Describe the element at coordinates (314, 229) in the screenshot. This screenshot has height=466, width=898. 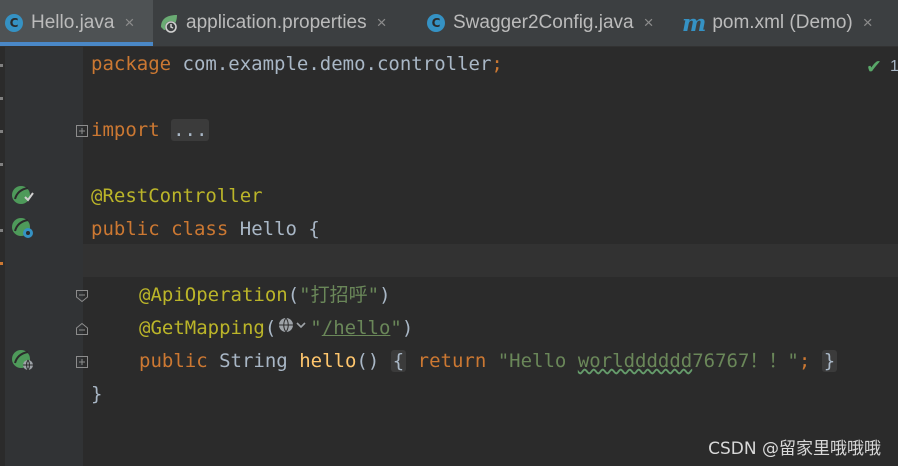
I see `open-brace: {` at that location.